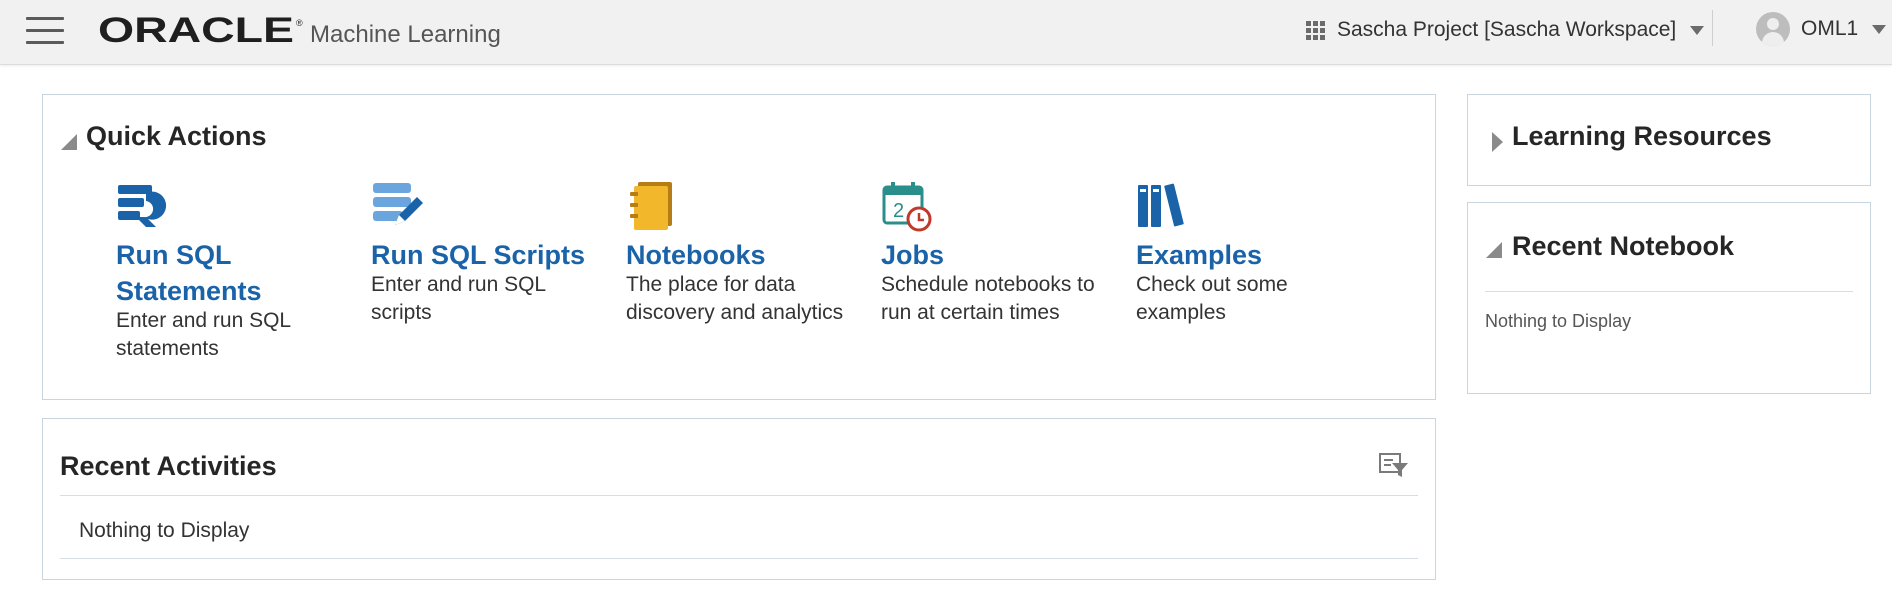  What do you see at coordinates (1394, 465) in the screenshot?
I see `filter-icon` at bounding box center [1394, 465].